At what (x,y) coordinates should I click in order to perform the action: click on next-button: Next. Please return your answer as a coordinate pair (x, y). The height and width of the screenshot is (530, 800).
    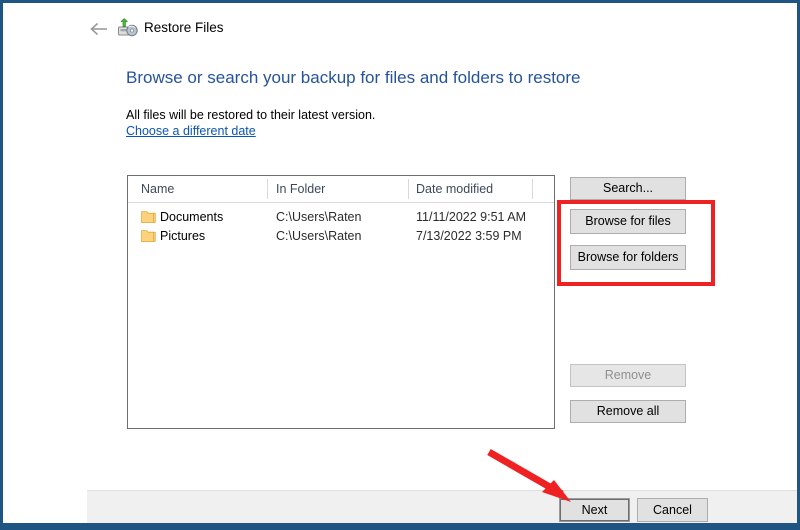
    Looking at the image, I should click on (594, 510).